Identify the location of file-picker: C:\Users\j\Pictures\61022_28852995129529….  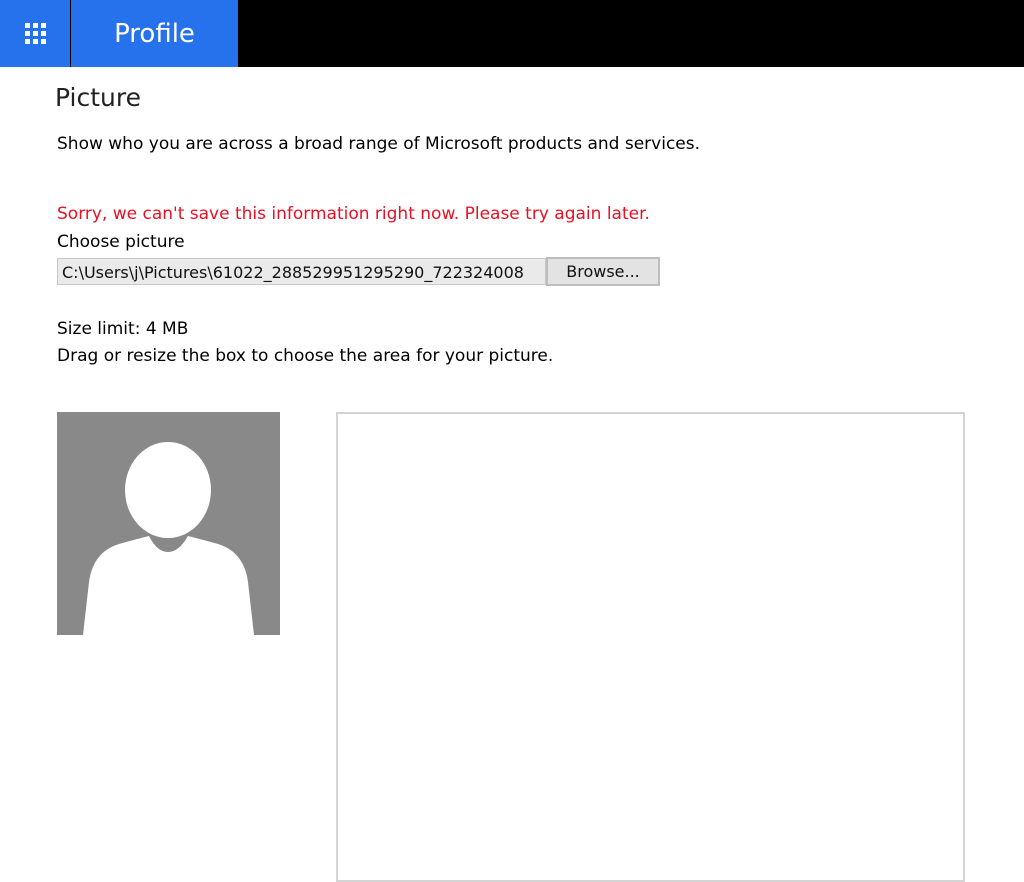
(358, 271).